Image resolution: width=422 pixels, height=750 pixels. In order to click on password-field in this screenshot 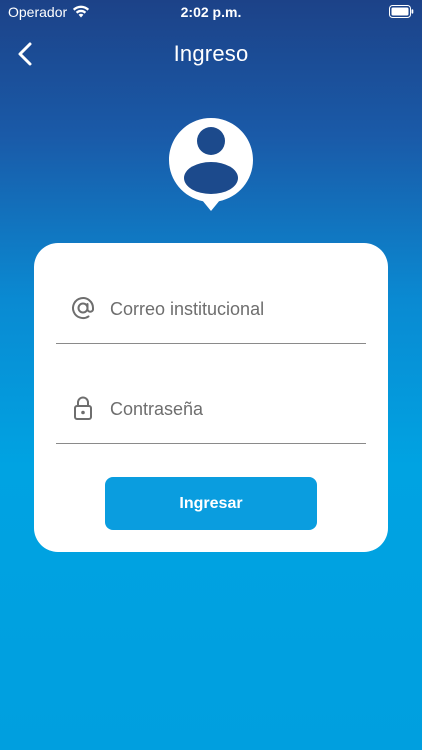, I will do `click(211, 417)`.